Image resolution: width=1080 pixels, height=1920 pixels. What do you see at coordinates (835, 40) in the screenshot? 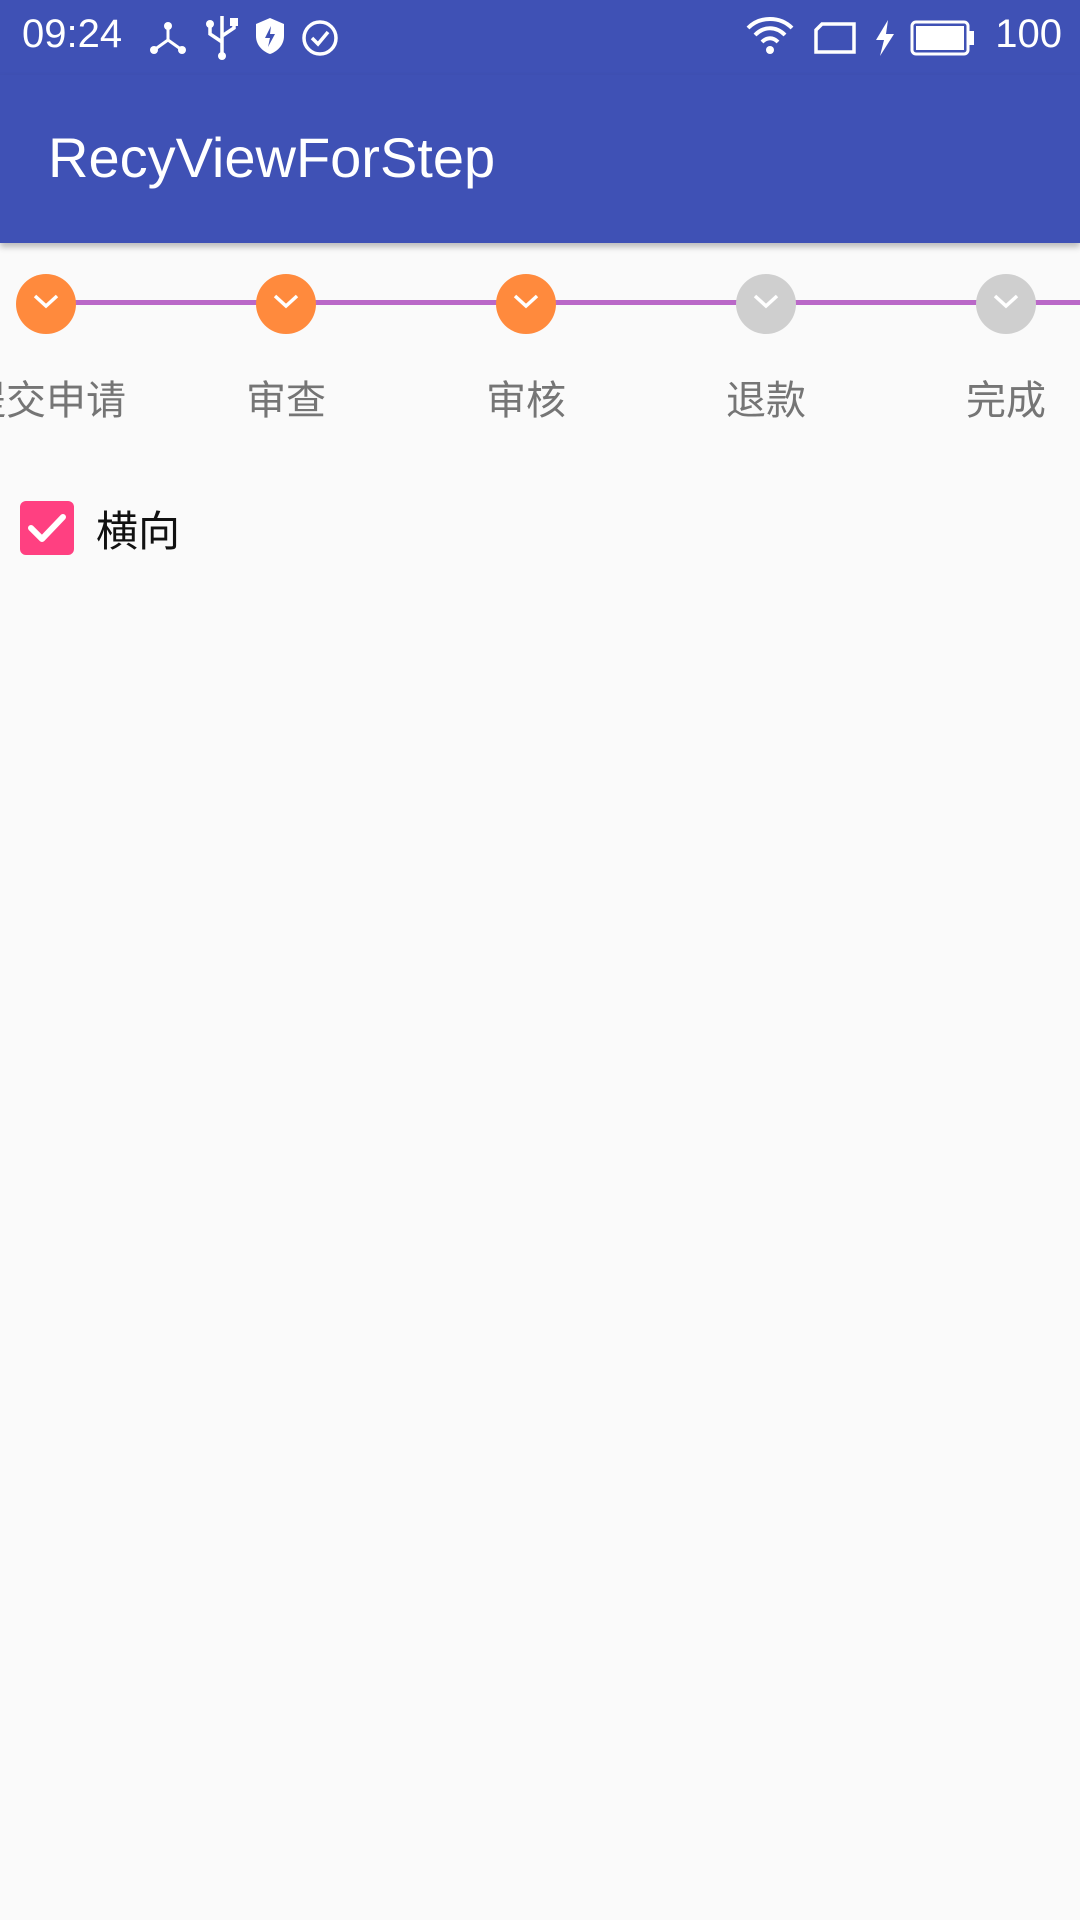
I see `sim-card-icon` at bounding box center [835, 40].